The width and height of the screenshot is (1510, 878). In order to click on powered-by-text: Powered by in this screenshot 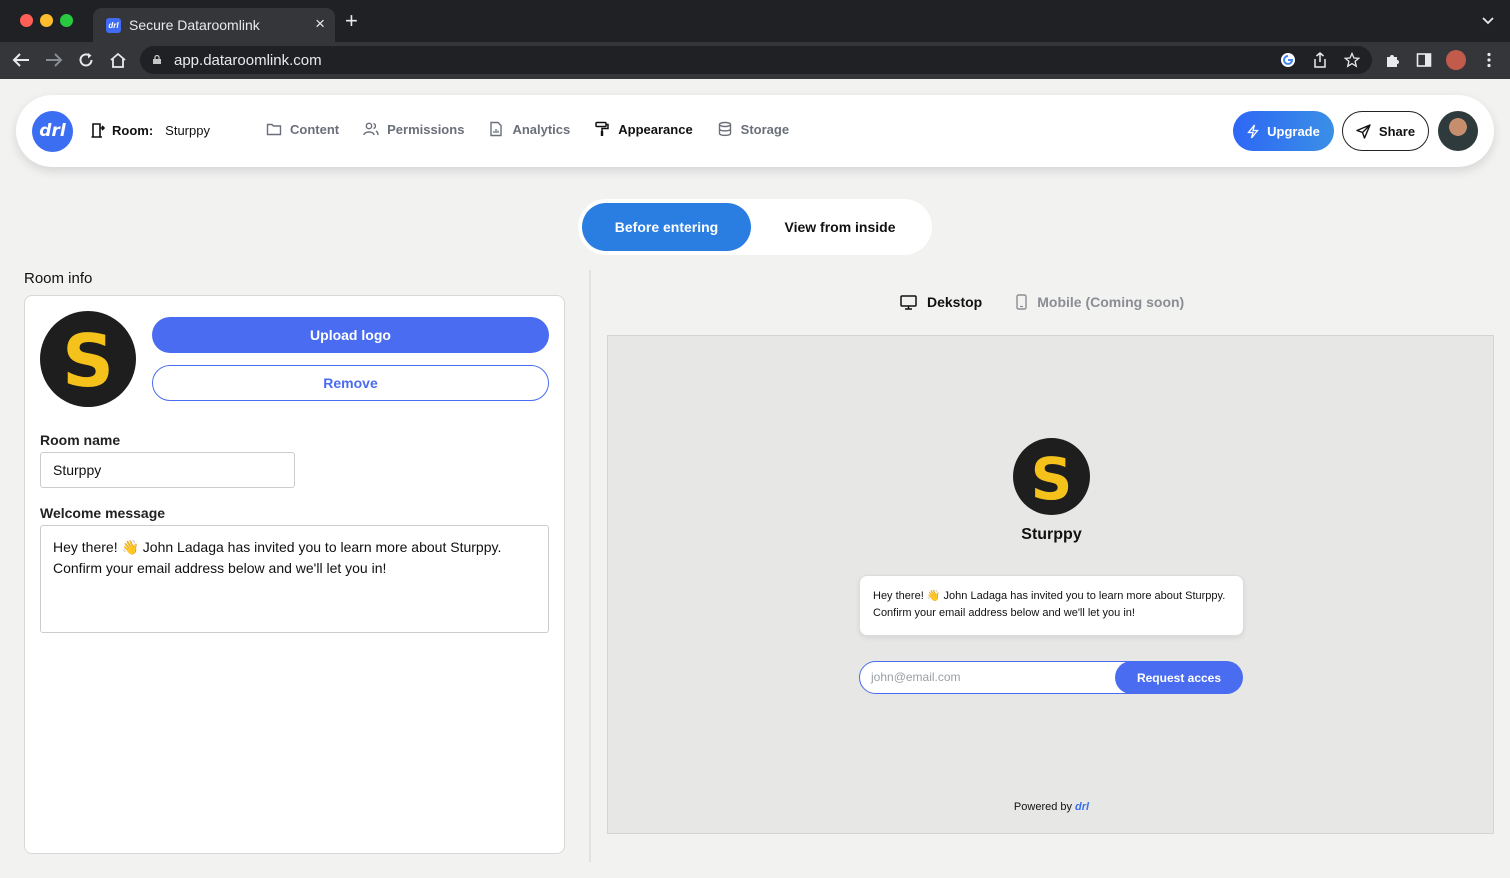, I will do `click(1043, 807)`.